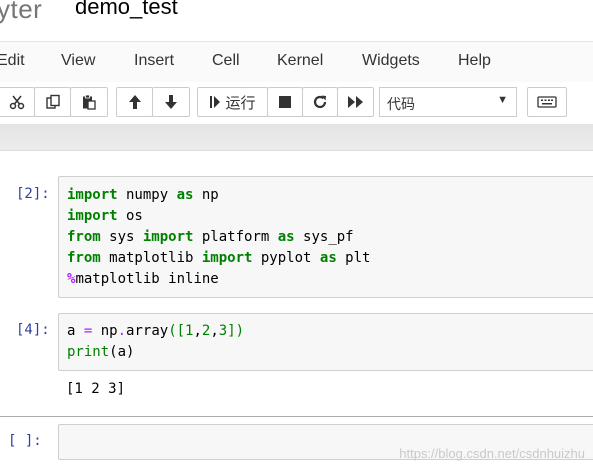 This screenshot has width=593, height=470. What do you see at coordinates (215, 102) in the screenshot?
I see `run-icon` at bounding box center [215, 102].